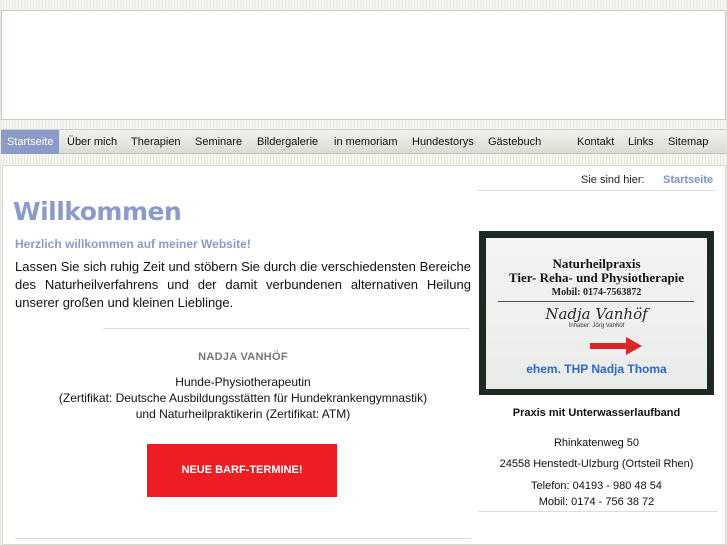 Image resolution: width=727 pixels, height=545 pixels. I want to click on nav-item-bildergalerie: Bildergalerie, so click(287, 142).